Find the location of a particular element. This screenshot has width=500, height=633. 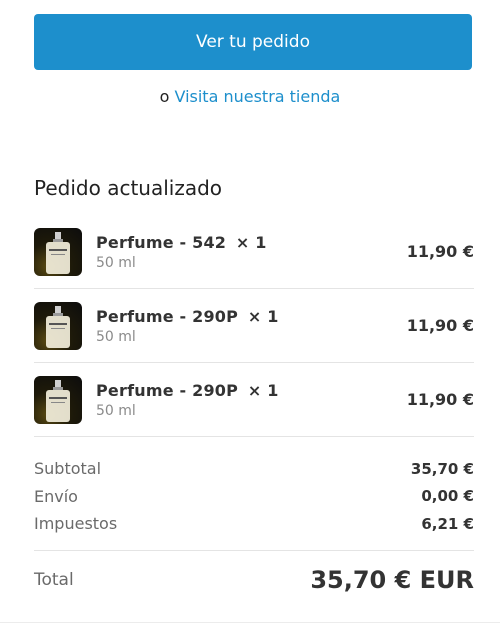

shipping-label: Envío is located at coordinates (56, 496).